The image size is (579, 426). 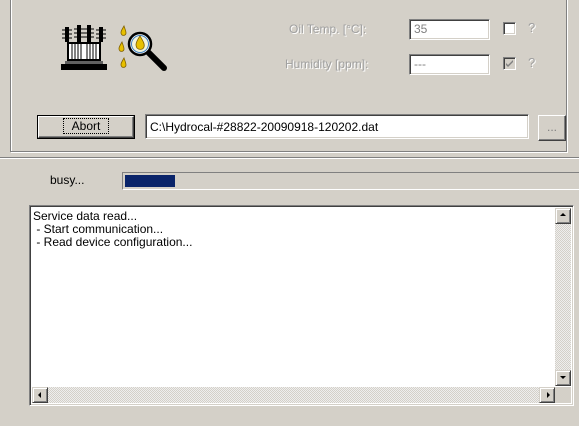 I want to click on humidity-checkbox, so click(x=509, y=63).